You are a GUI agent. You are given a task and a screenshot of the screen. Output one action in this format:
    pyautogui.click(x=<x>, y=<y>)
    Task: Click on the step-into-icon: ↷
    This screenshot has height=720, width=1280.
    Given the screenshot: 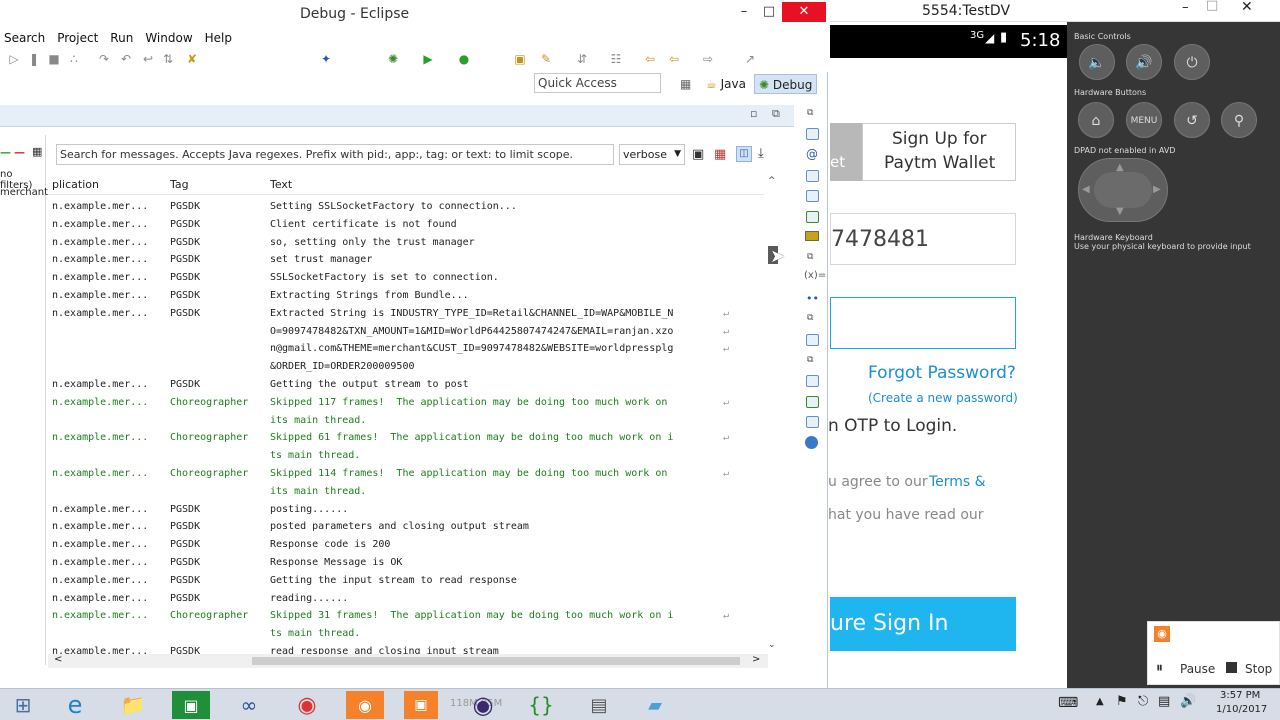 What is the action you would take?
    pyautogui.click(x=104, y=59)
    